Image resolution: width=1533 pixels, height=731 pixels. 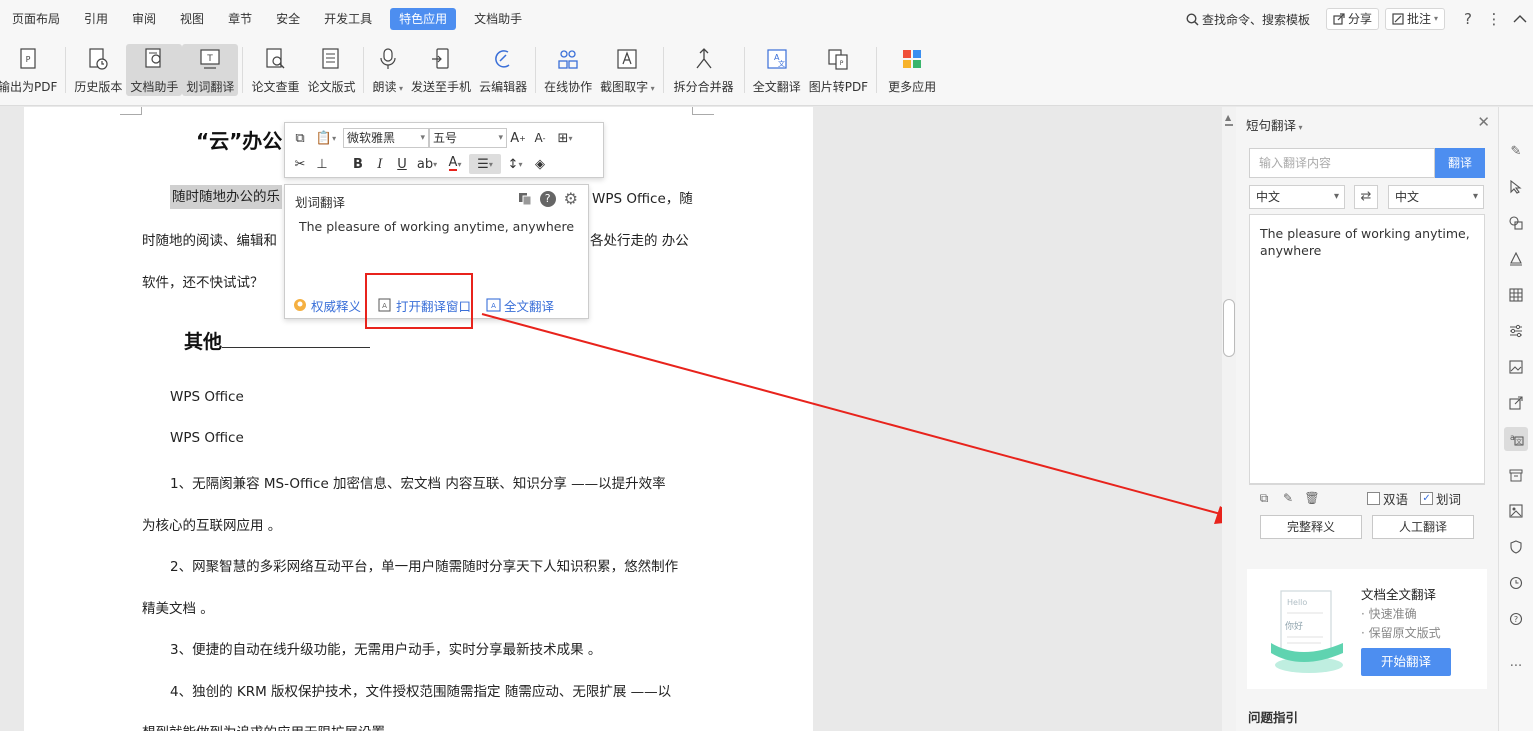 What do you see at coordinates (1516, 403) in the screenshot?
I see `share-icon` at bounding box center [1516, 403].